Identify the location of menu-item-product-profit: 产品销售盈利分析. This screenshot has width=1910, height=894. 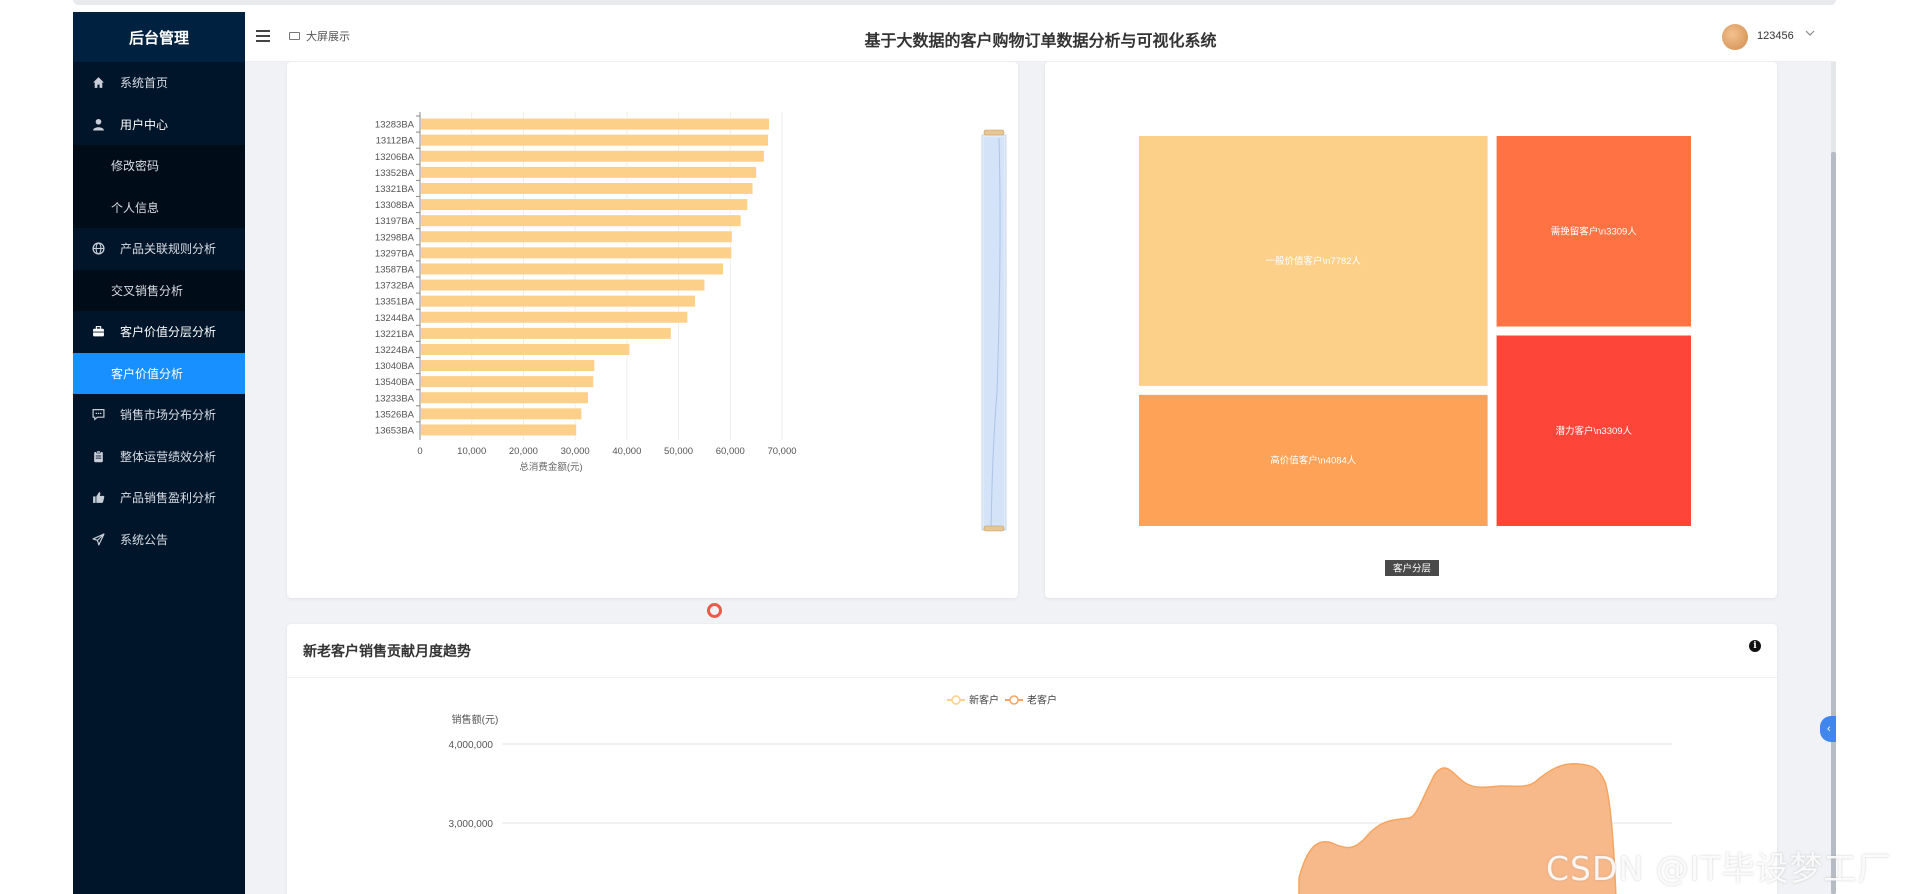
(159, 498).